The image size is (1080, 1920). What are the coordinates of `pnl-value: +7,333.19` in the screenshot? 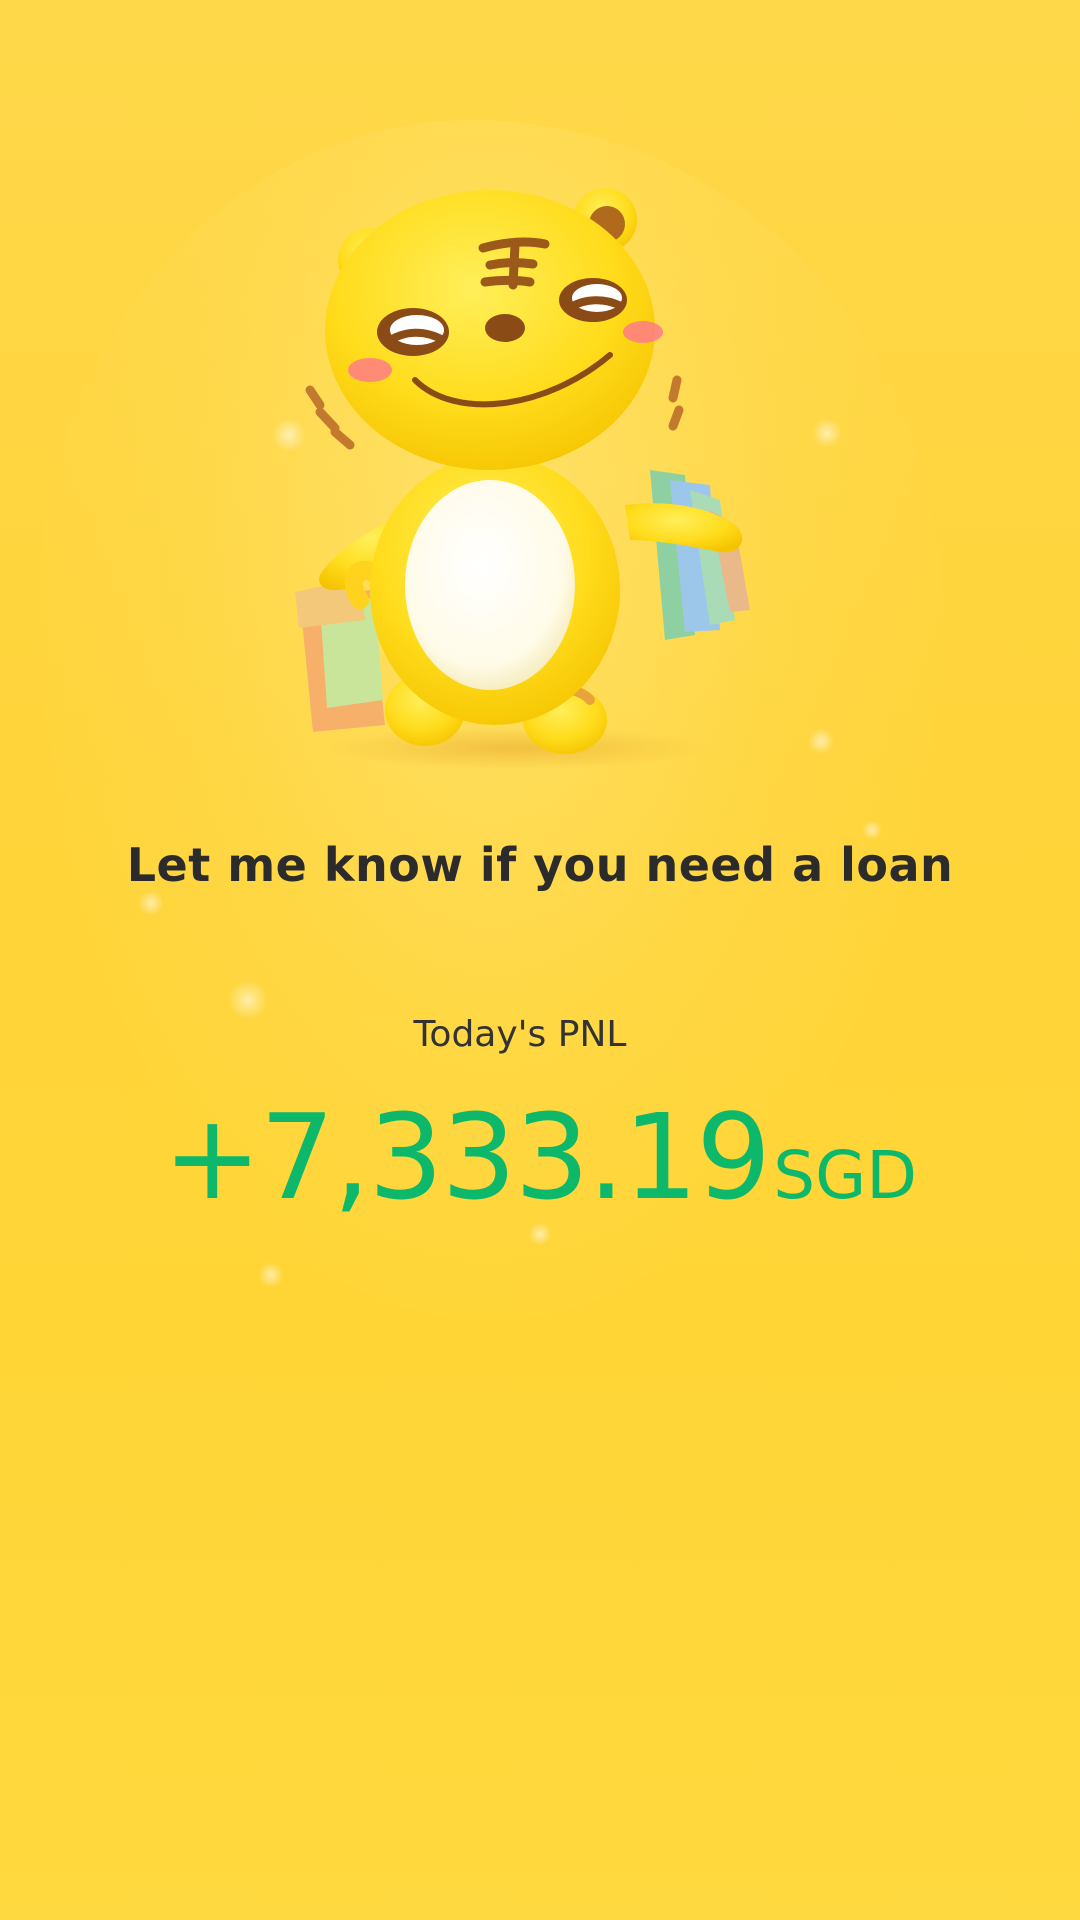 It's located at (466, 1157).